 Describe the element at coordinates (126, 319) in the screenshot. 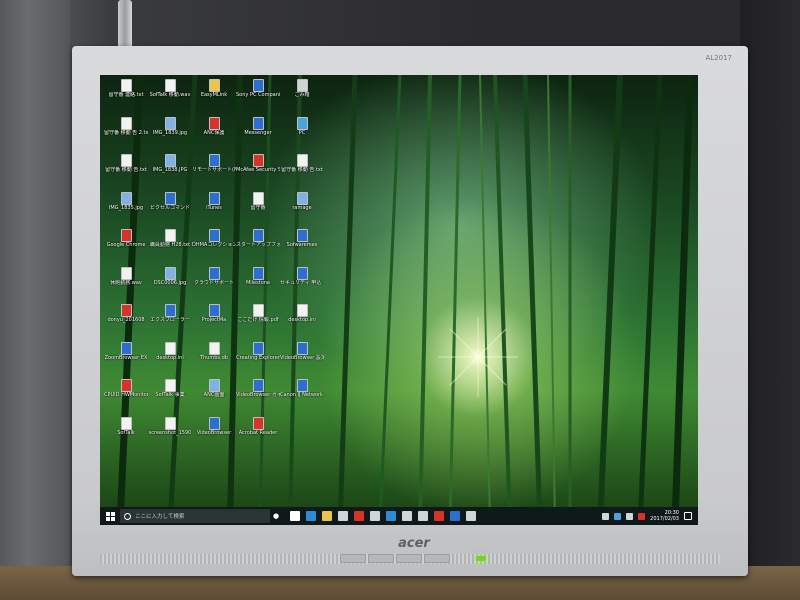

I see `desktop-icon: donyu_201608` at that location.